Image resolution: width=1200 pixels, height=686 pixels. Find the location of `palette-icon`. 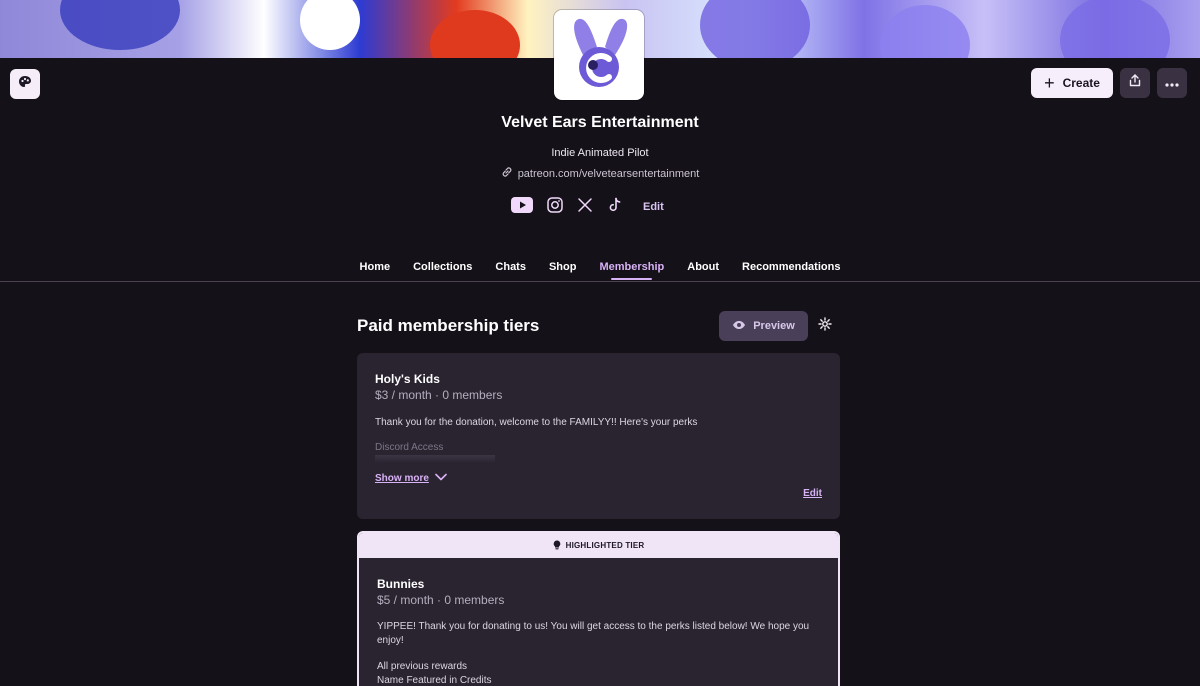

palette-icon is located at coordinates (25, 84).